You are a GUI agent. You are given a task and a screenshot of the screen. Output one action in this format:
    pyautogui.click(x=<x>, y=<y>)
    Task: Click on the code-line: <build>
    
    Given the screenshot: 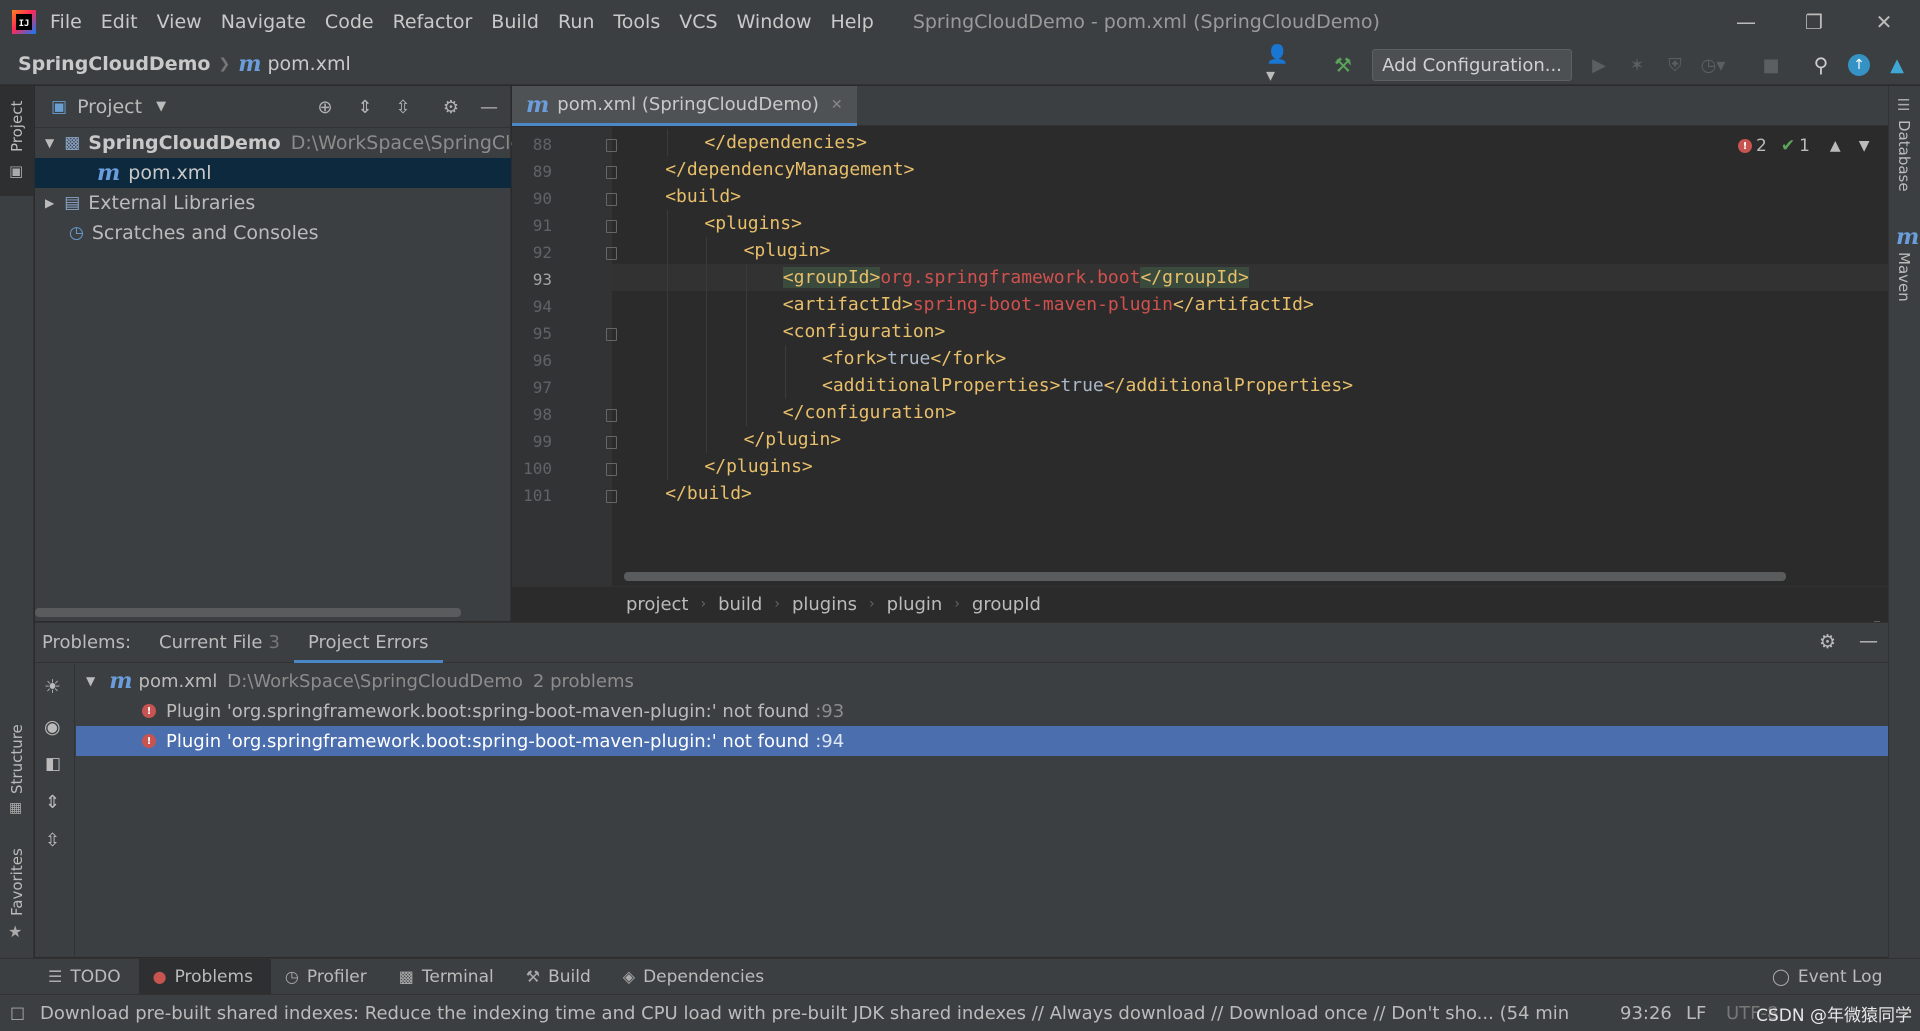 What is the action you would take?
    pyautogui.click(x=703, y=196)
    